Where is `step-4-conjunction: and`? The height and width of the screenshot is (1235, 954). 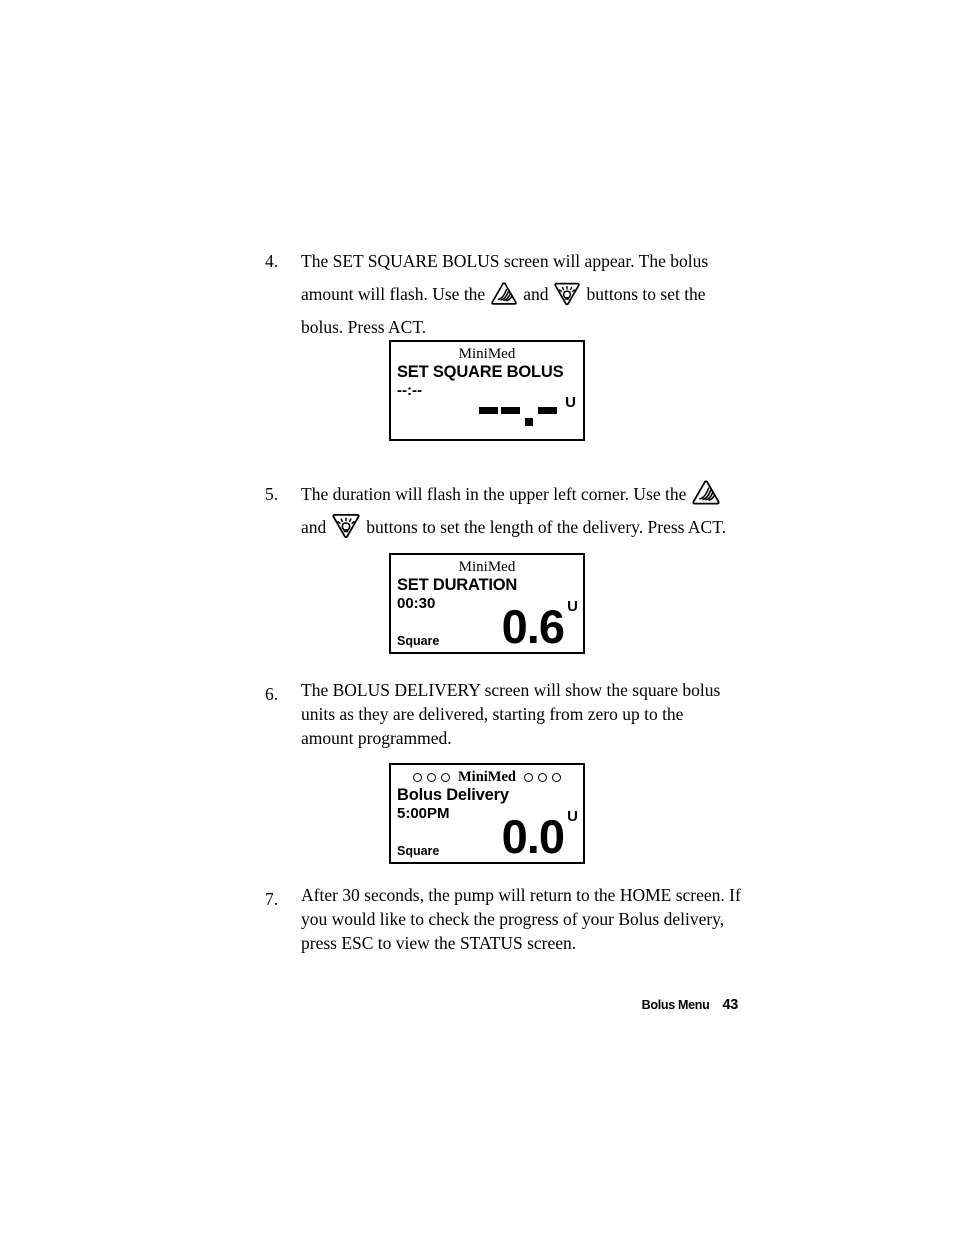 step-4-conjunction: and is located at coordinates (536, 294).